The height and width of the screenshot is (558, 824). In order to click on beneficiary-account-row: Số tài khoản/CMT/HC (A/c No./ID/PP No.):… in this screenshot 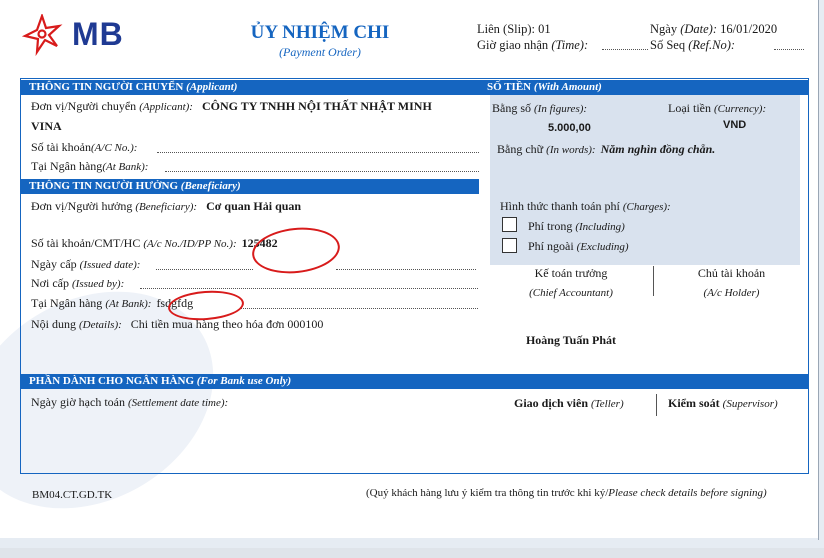, I will do `click(154, 243)`.